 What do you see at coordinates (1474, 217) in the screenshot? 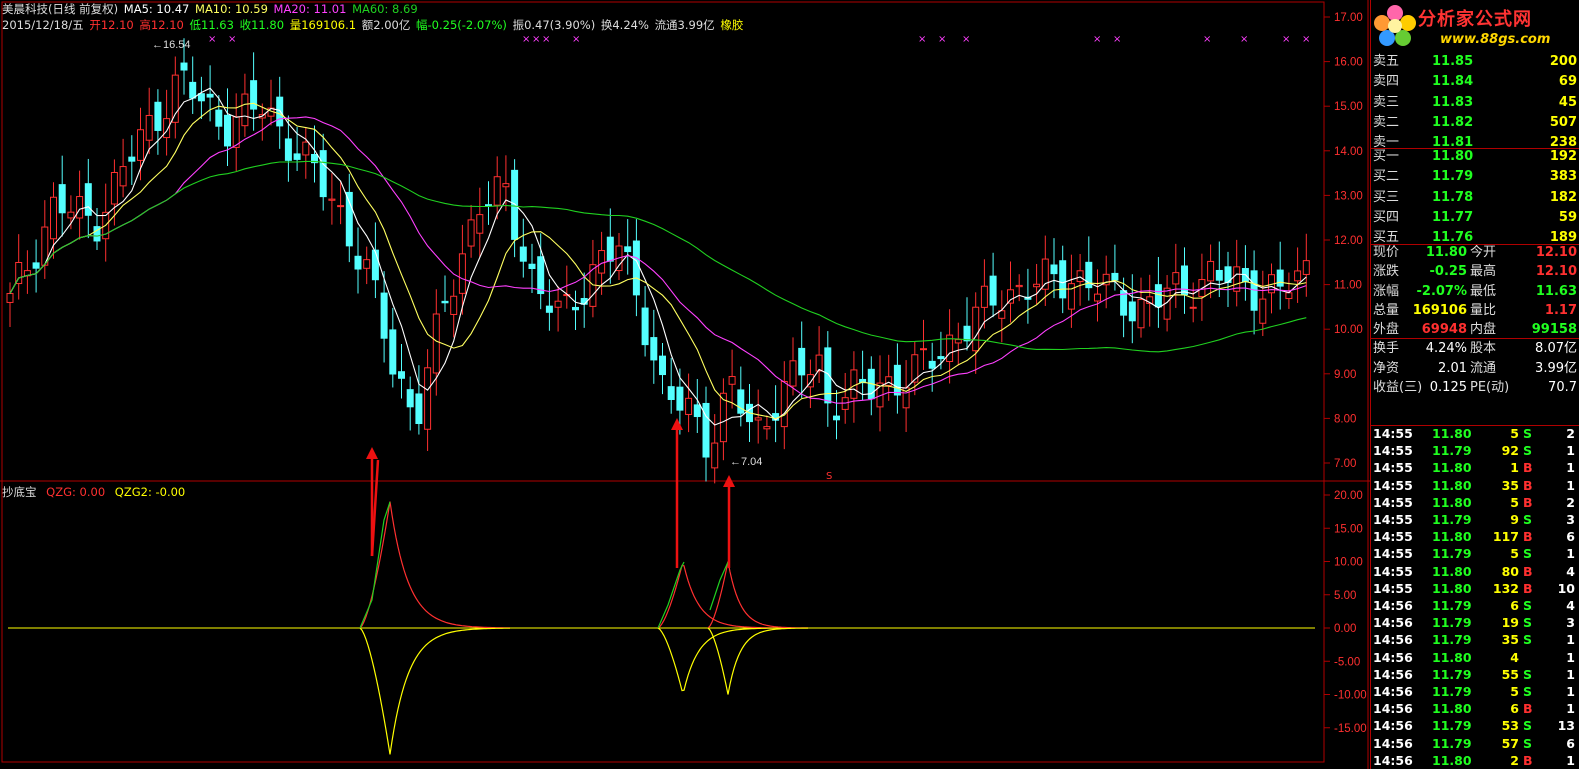
I see `bid-row: 买四 11.77 59` at bounding box center [1474, 217].